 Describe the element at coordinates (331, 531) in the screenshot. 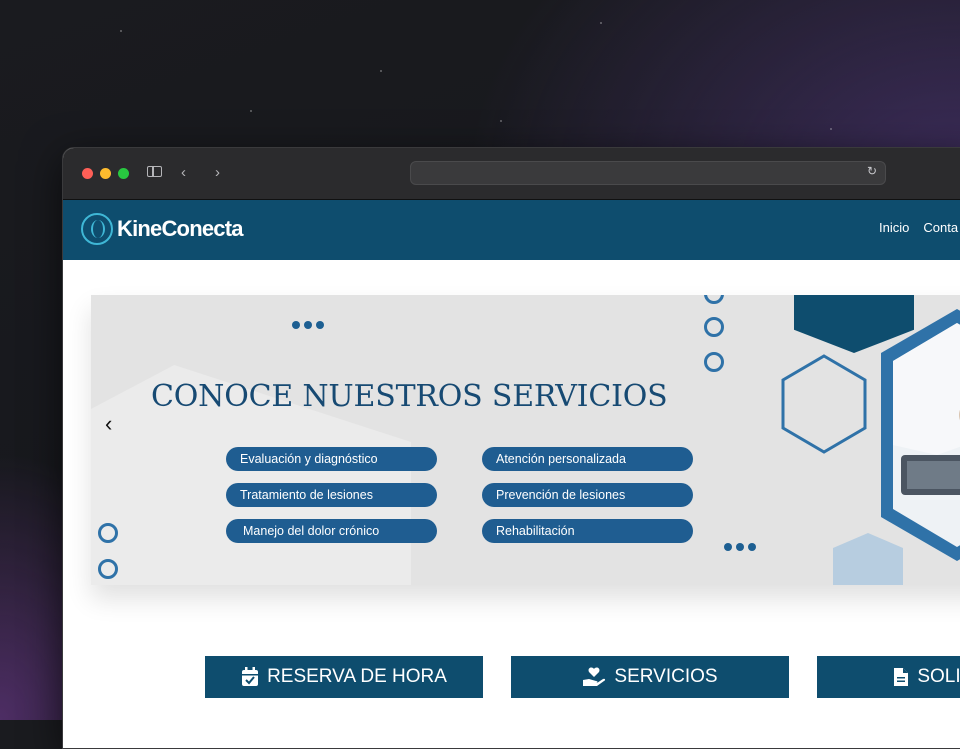

I see `service-pill: Manejo del dolor crónico` at that location.